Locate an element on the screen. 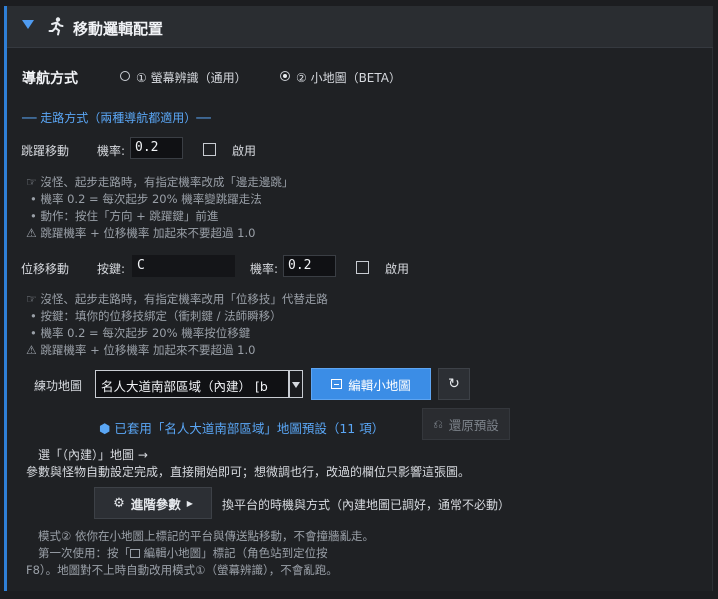 The image size is (718, 599). nav-mode-radio-minimap is located at coordinates (285, 76).